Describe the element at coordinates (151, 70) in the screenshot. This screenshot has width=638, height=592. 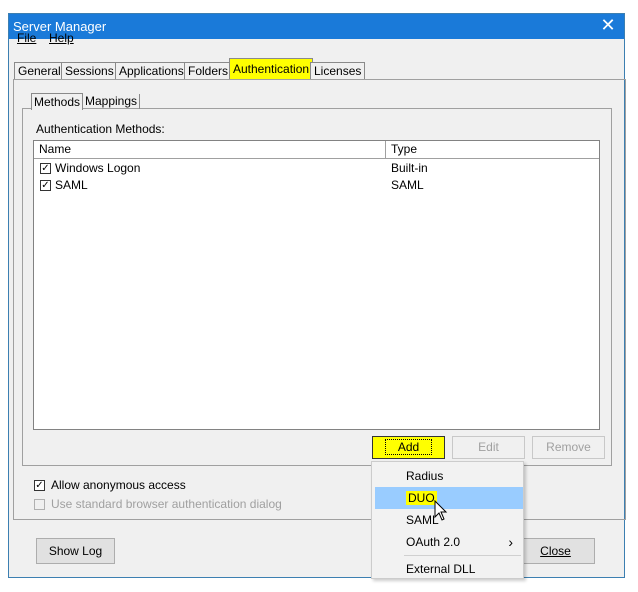
I see `tab-applications: Applications` at that location.